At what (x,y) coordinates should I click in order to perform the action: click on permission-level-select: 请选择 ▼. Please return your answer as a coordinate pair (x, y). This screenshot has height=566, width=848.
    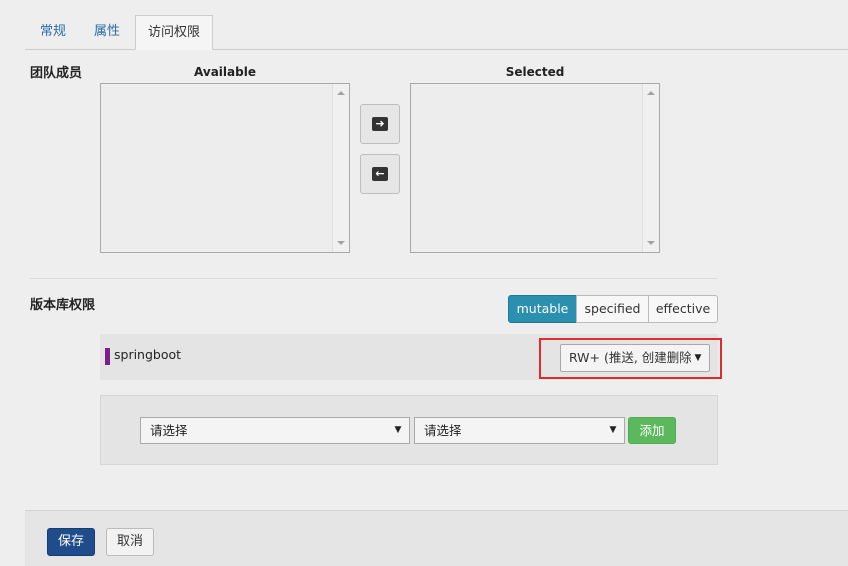
    Looking at the image, I should click on (519, 430).